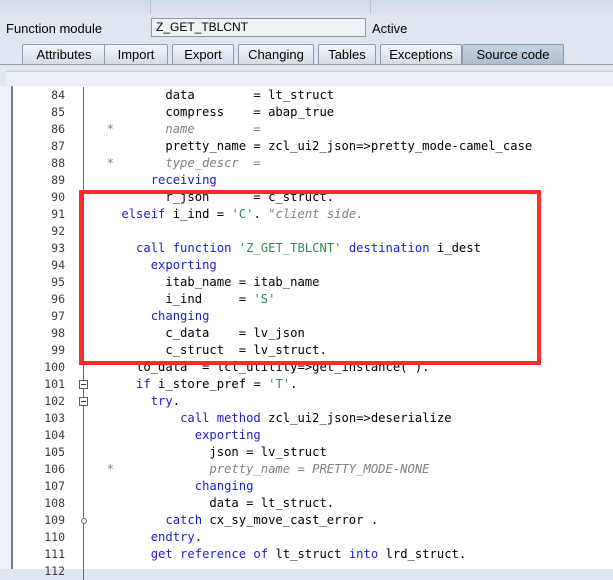 The width and height of the screenshot is (613, 580). I want to click on code-line: 106 * pretty_name = PRETTY_MODE-NONE, so click(306, 469).